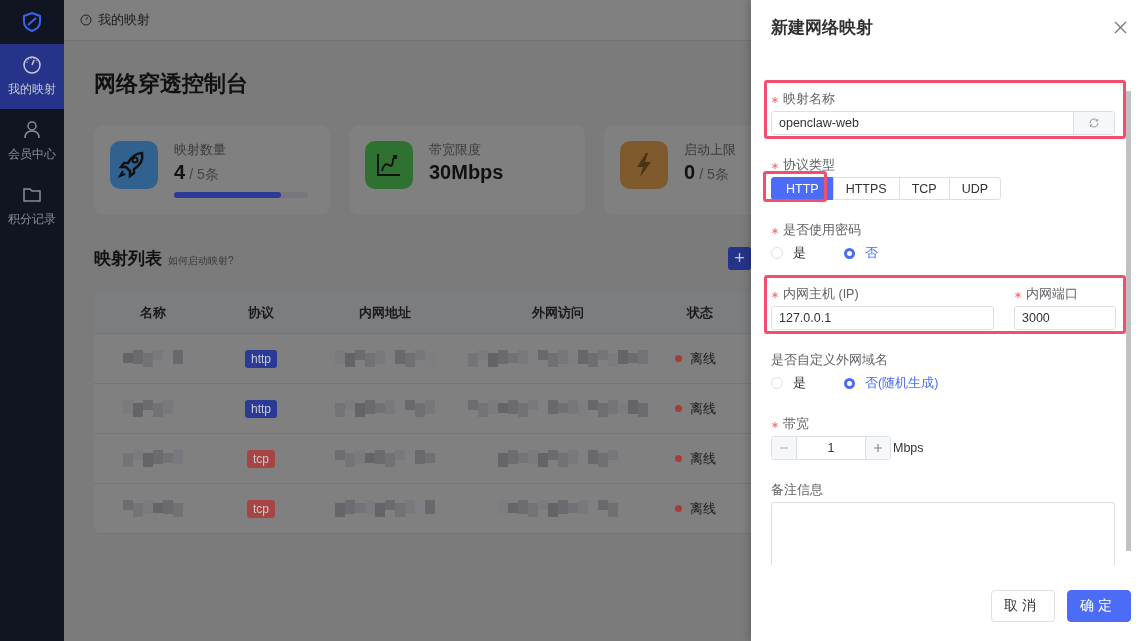 Image resolution: width=1147 pixels, height=641 pixels. Describe the element at coordinates (197, 172) in the screenshot. I see `stat-value: 4 / 5条` at that location.